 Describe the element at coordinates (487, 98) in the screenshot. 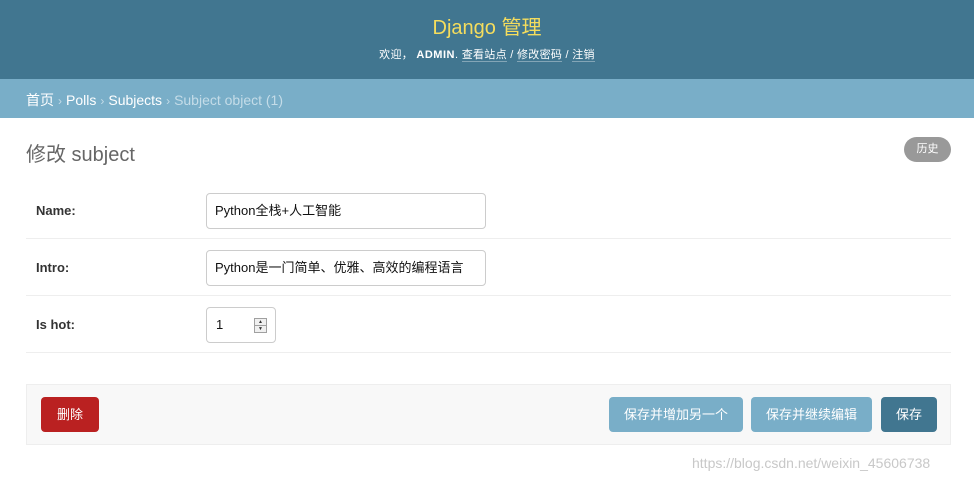

I see `breadcrumb: 首页 › Polls › Subjects › Subject object (1)` at that location.